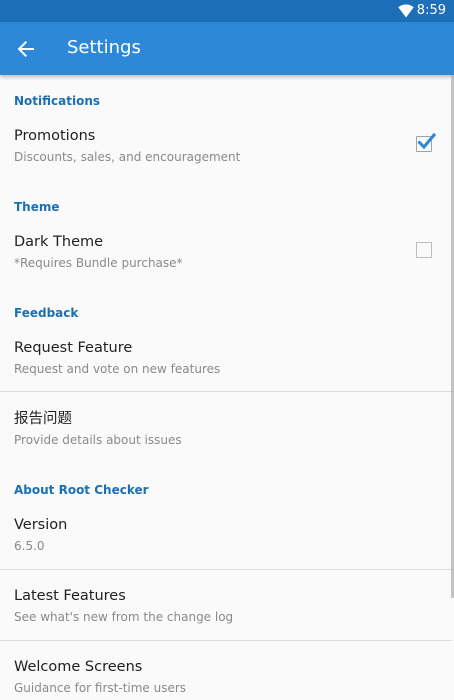  Describe the element at coordinates (98, 263) in the screenshot. I see `pref-summary: *Requires Bundle purchase*` at that location.